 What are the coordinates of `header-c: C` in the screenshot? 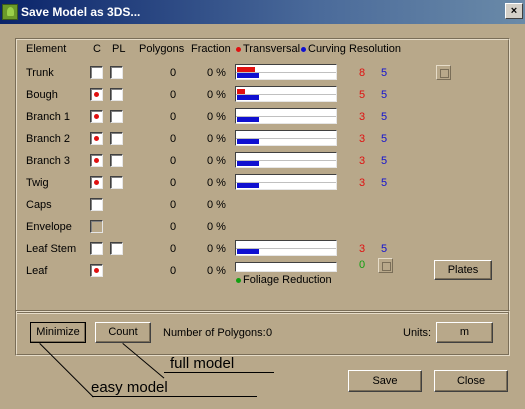 It's located at (97, 49).